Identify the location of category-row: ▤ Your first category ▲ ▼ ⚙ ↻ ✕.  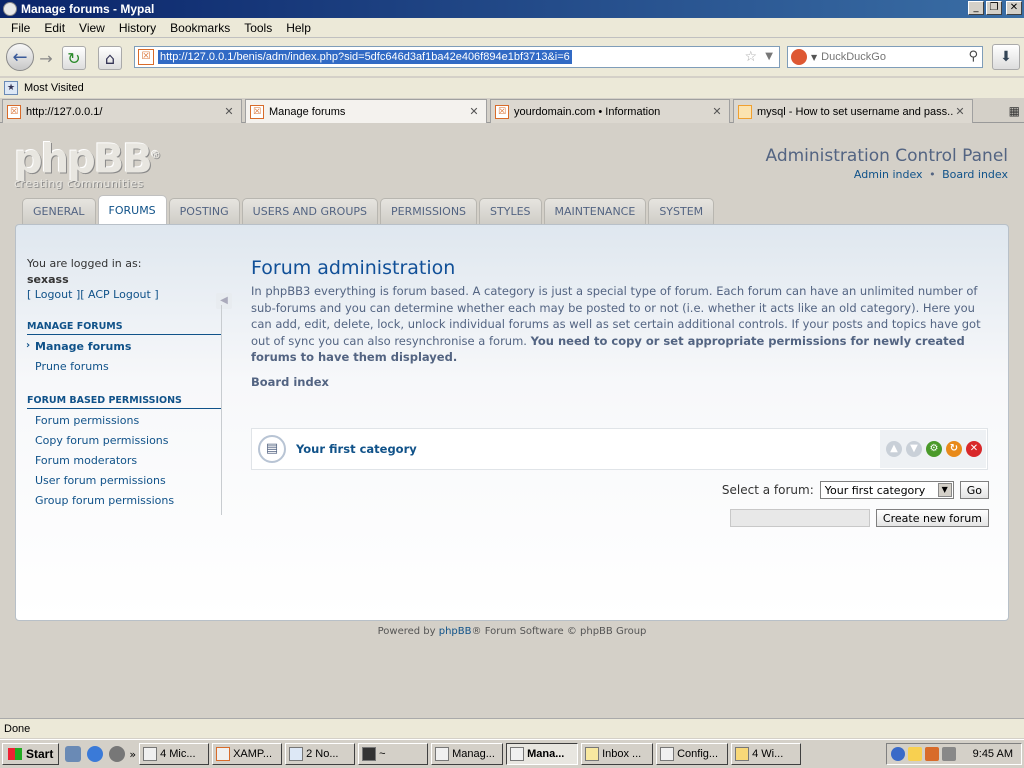
(619, 449).